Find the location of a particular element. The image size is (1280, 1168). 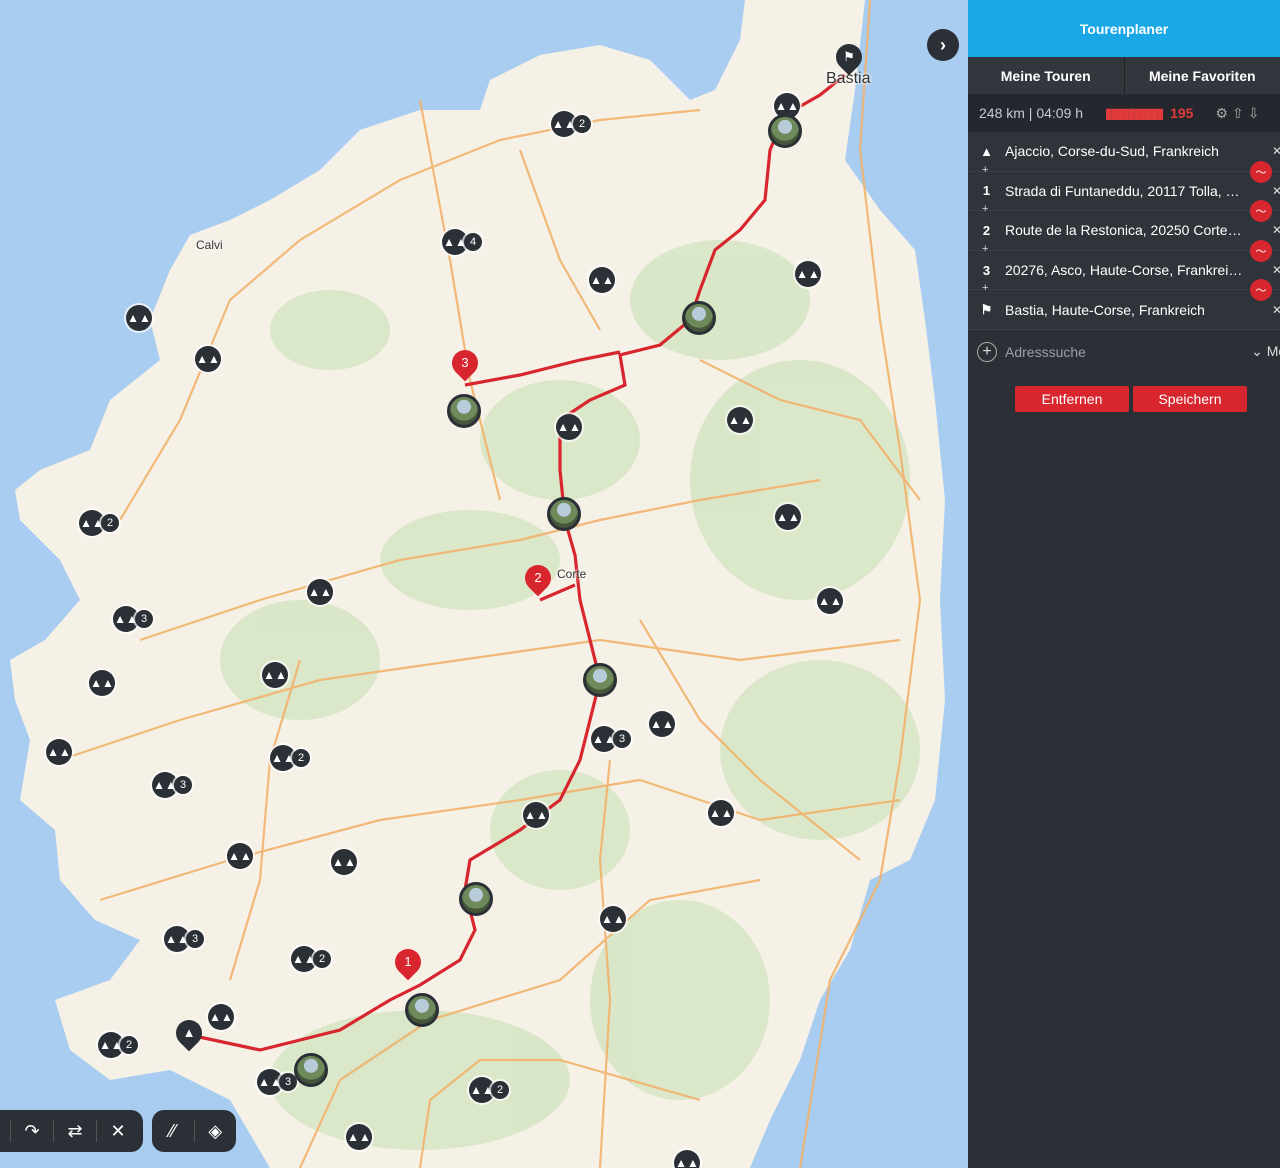

destination-pin: ⚑ is located at coordinates (849, 57).